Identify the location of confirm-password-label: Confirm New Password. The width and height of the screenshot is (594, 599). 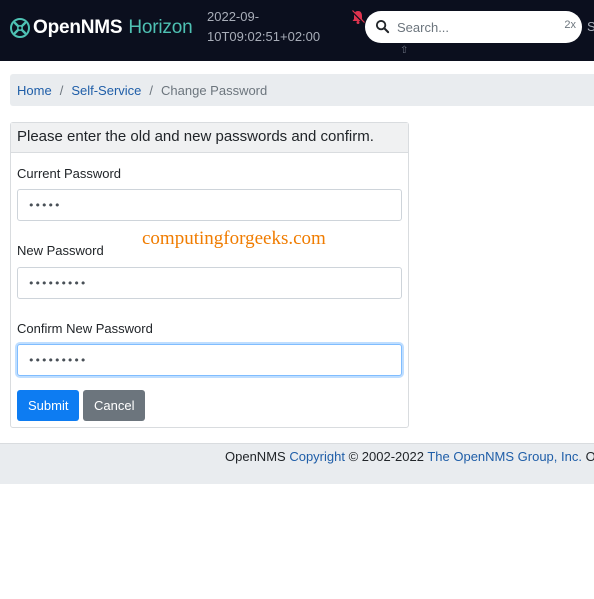
(85, 328).